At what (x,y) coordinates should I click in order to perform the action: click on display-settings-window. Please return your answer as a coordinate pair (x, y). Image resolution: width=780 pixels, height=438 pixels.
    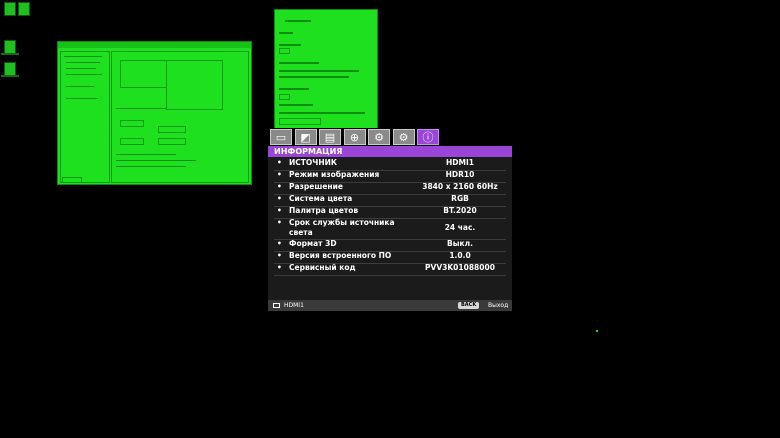
    Looking at the image, I should click on (326, 69).